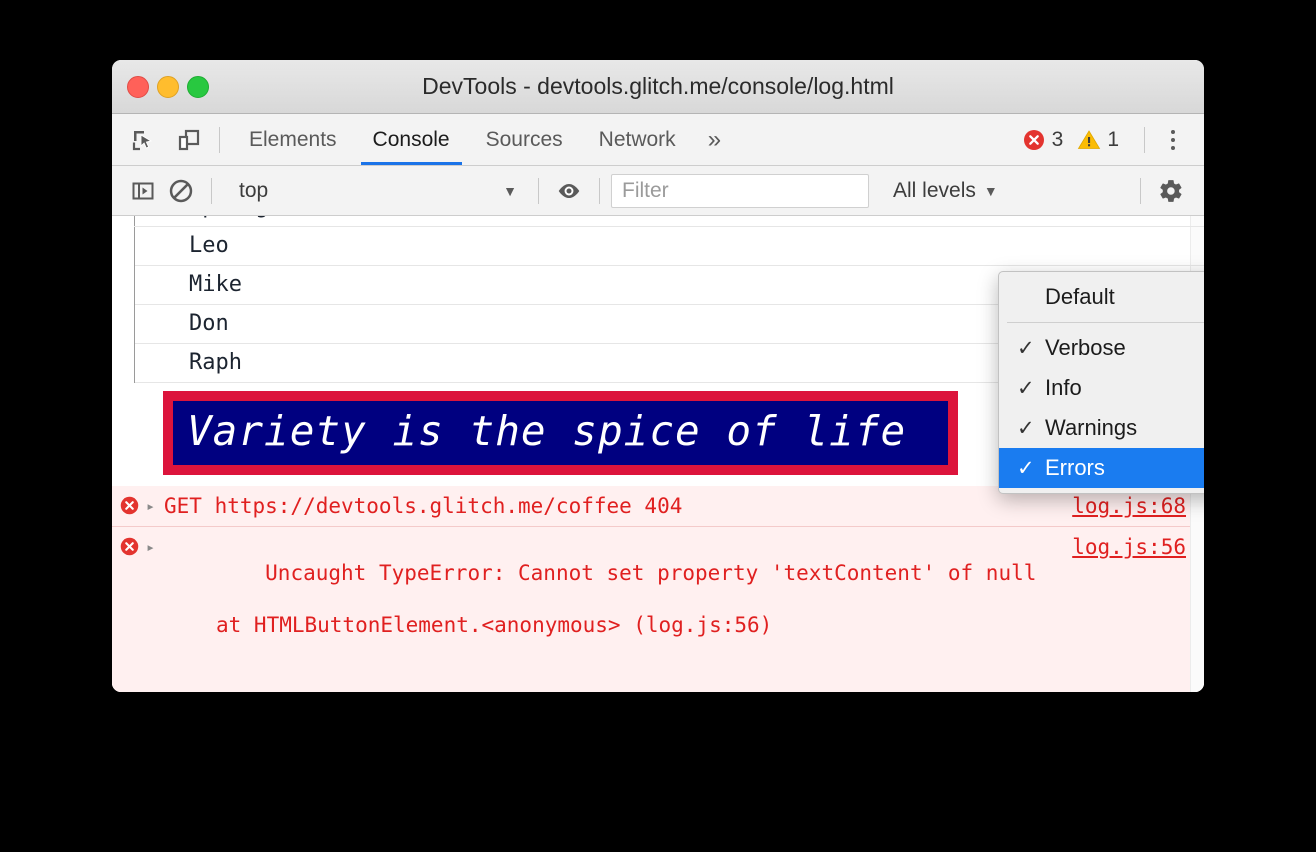 This screenshot has width=1316, height=852. Describe the element at coordinates (378, 191) in the screenshot. I see `execution-context-selector: top ▼` at that location.